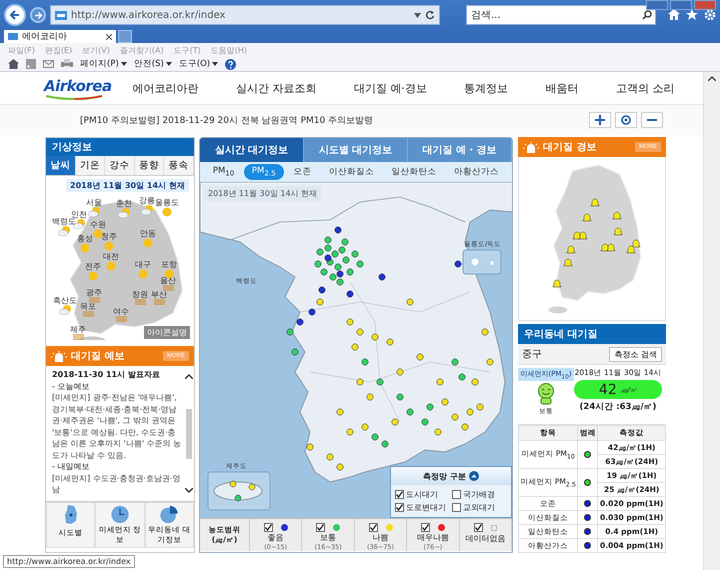 This screenshot has width=720, height=570. What do you see at coordinates (61, 165) in the screenshot?
I see `weather-tab: 날씨` at bounding box center [61, 165].